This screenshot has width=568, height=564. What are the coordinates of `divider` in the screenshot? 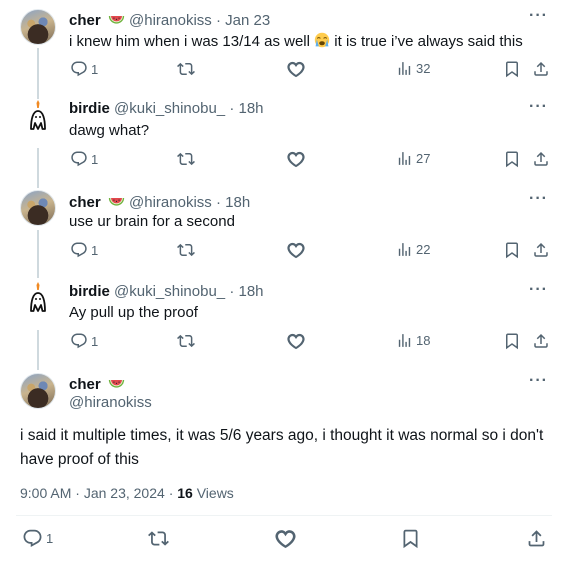 It's located at (284, 515).